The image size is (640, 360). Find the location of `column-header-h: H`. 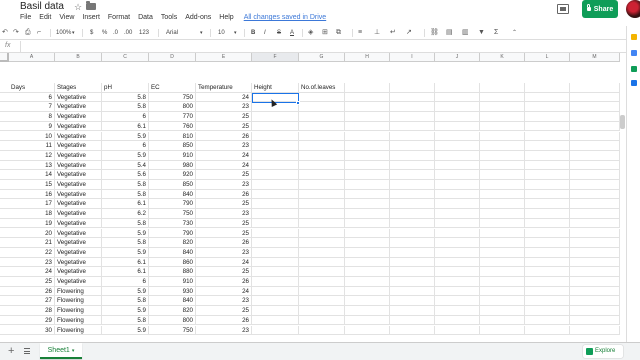

column-header-h: H is located at coordinates (367, 57).